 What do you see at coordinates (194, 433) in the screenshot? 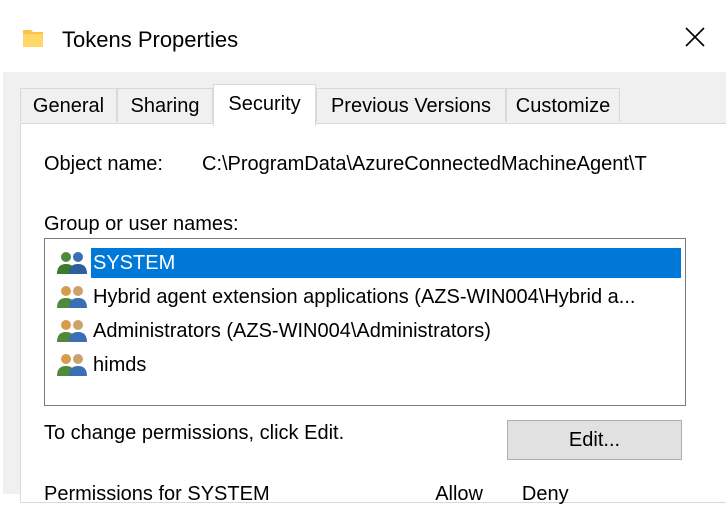
I see `change-permissions-text: To change permissions, click Edit.` at bounding box center [194, 433].